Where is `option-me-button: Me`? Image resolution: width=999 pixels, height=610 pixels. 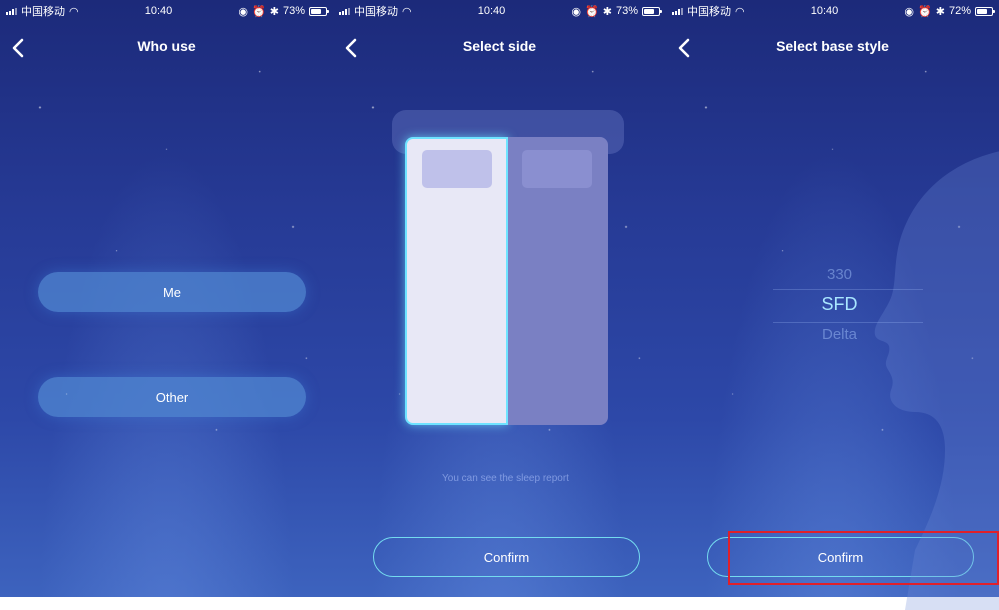 option-me-button: Me is located at coordinates (172, 292).